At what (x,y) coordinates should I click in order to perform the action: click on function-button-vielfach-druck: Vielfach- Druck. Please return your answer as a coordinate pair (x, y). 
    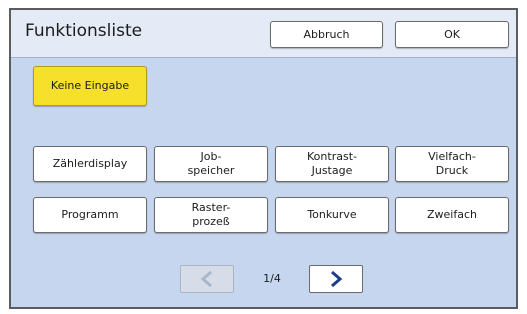
    Looking at the image, I should click on (452, 164).